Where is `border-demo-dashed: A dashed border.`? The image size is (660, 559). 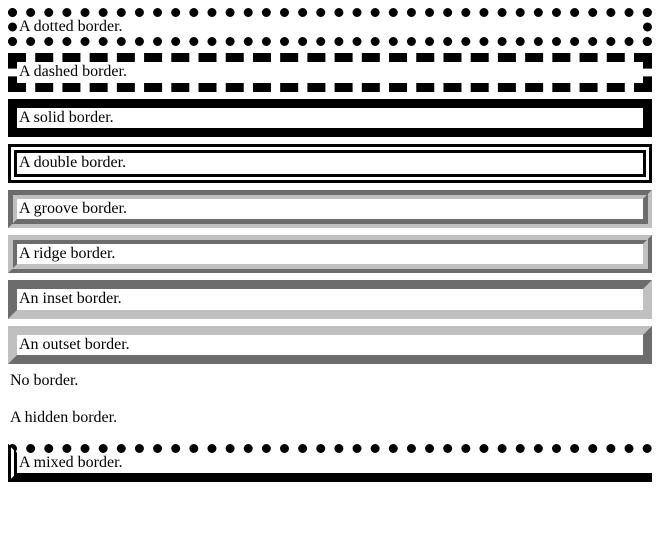
border-demo-dashed: A dashed border. is located at coordinates (330, 72).